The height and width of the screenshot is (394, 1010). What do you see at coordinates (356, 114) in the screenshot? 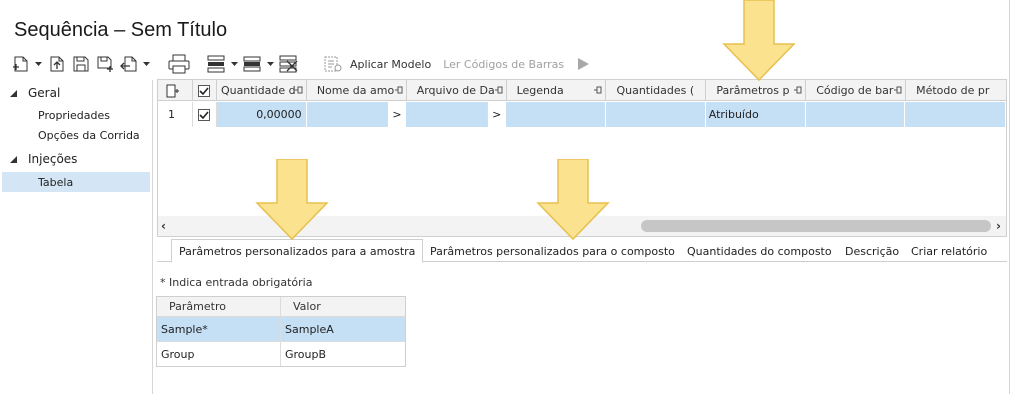
I see `cell-sample-name: >` at bounding box center [356, 114].